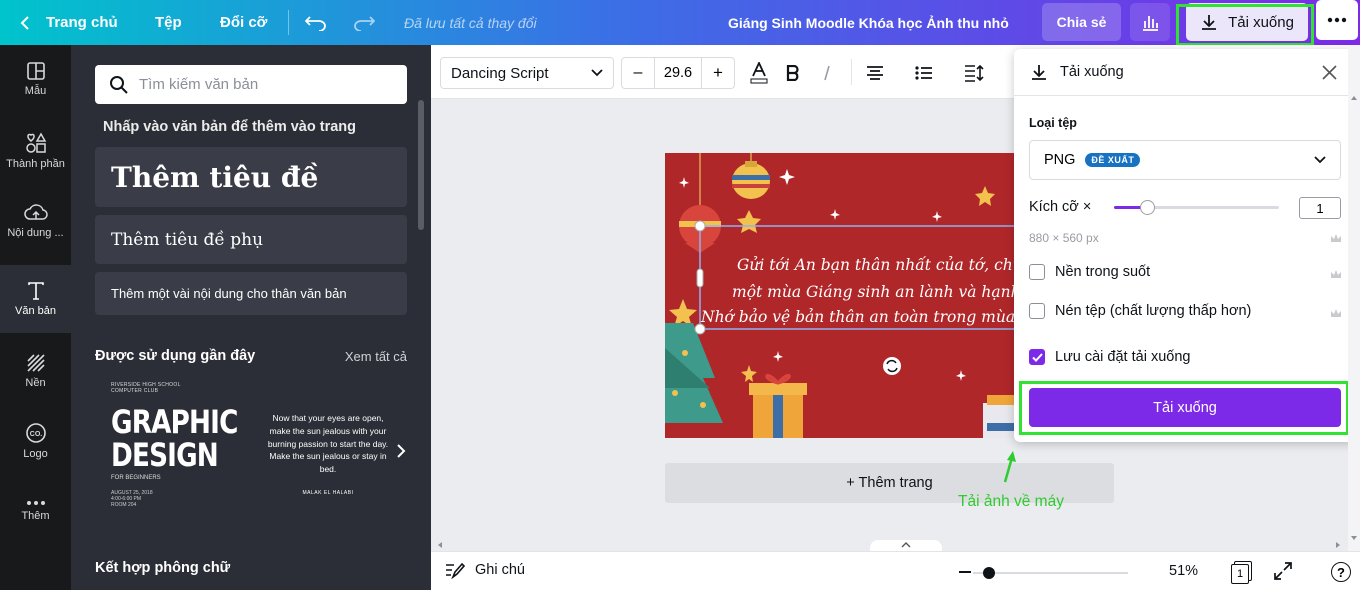 The width and height of the screenshot is (1360, 590). I want to click on scroll-right-icon, so click(1338, 545).